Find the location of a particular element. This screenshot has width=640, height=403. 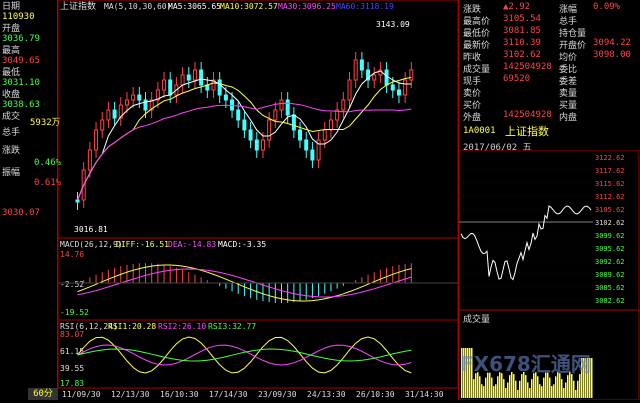

intraday-axis-tick: 3117.62 is located at coordinates (610, 171).